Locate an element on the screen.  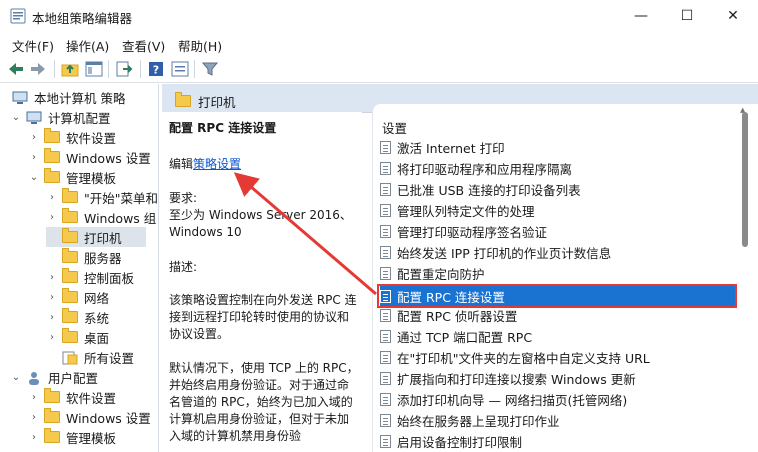
annotation-arrow is located at coordinates (305, 234).